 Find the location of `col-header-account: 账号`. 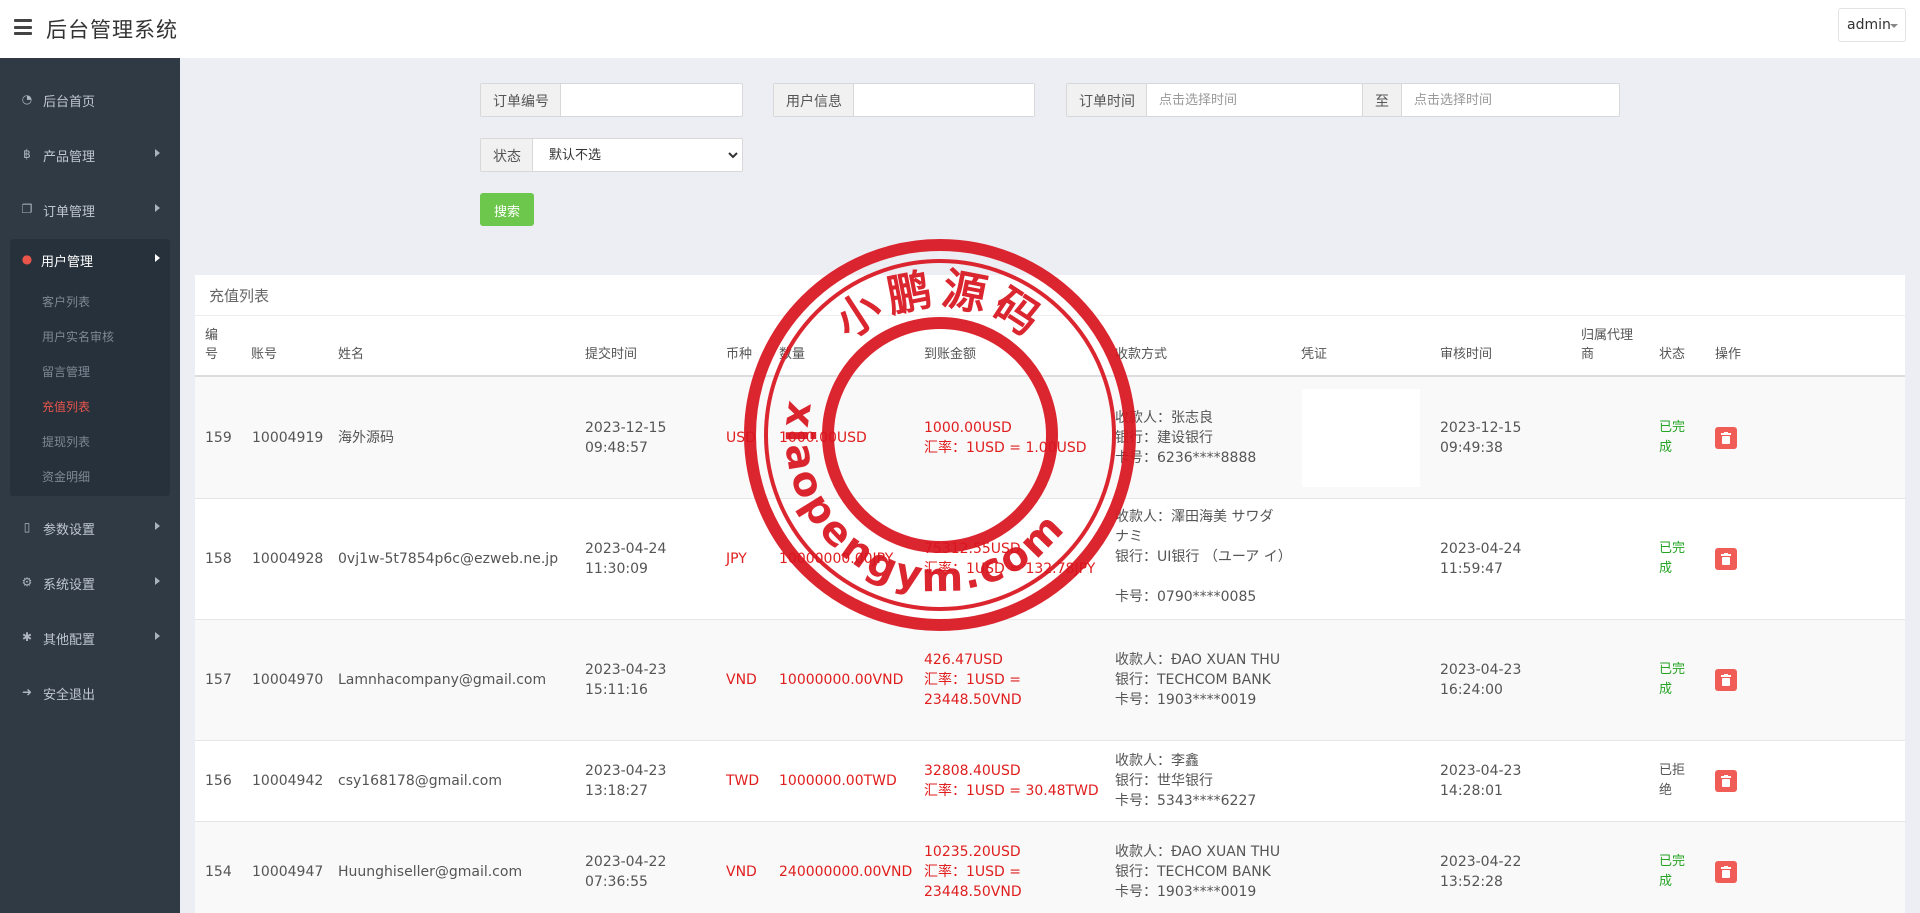

col-header-account: 账号 is located at coordinates (264, 354).